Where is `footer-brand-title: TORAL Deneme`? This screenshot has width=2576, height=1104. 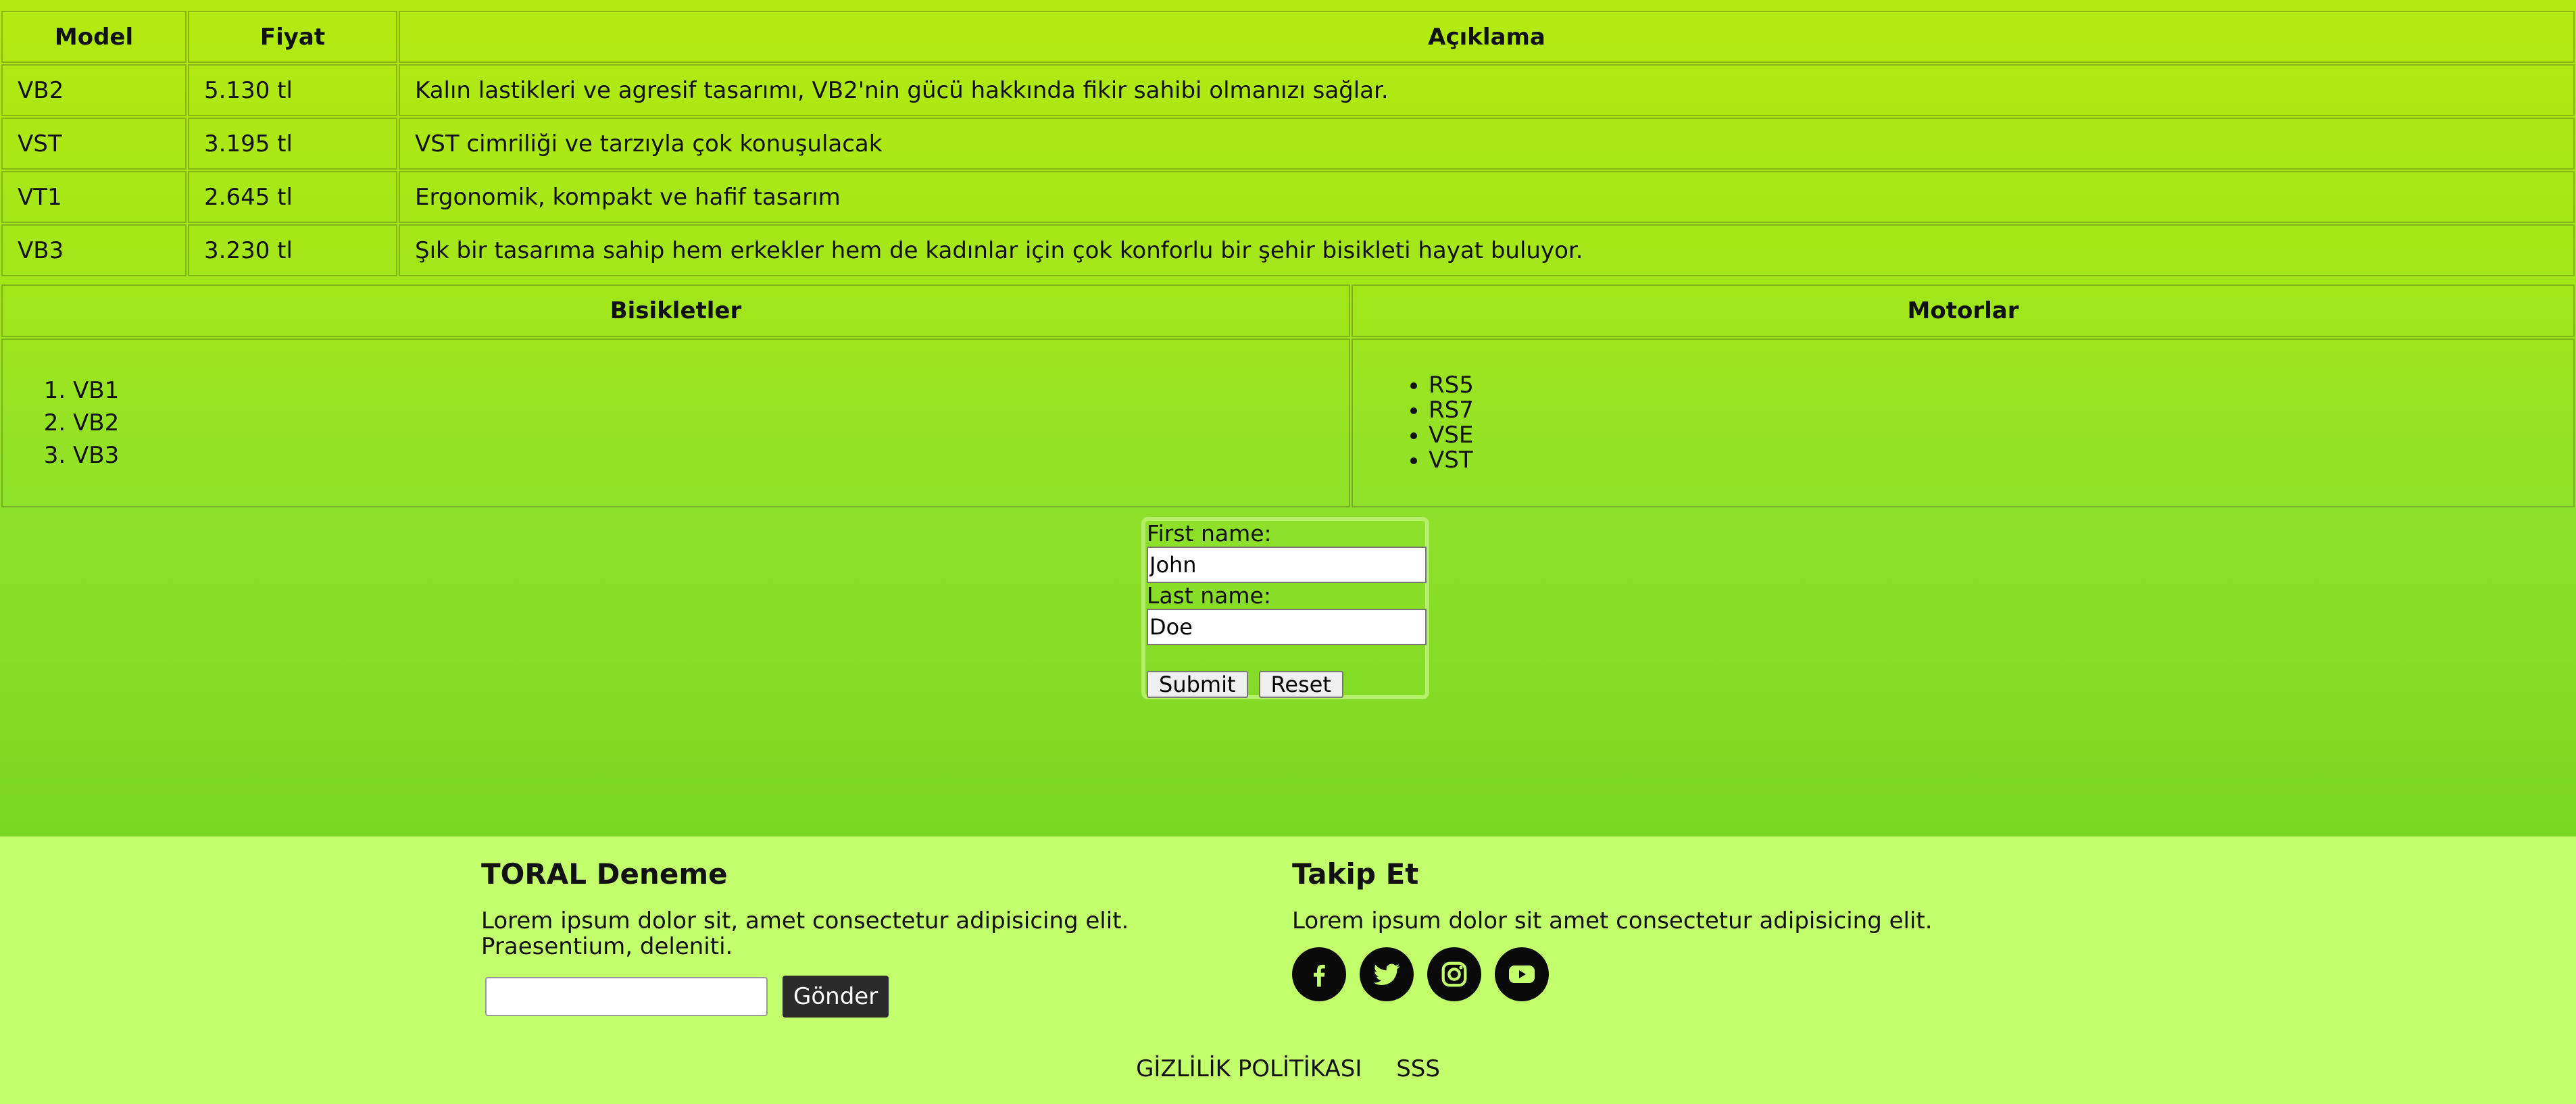
footer-brand-title: TORAL Deneme is located at coordinates (605, 873).